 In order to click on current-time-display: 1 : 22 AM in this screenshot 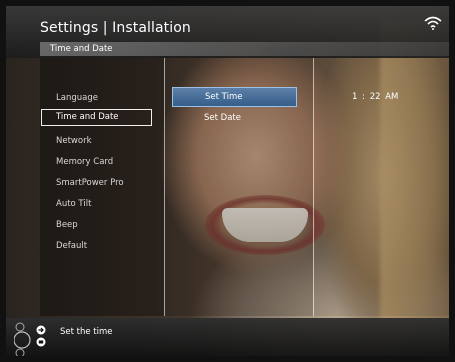, I will do `click(375, 97)`.